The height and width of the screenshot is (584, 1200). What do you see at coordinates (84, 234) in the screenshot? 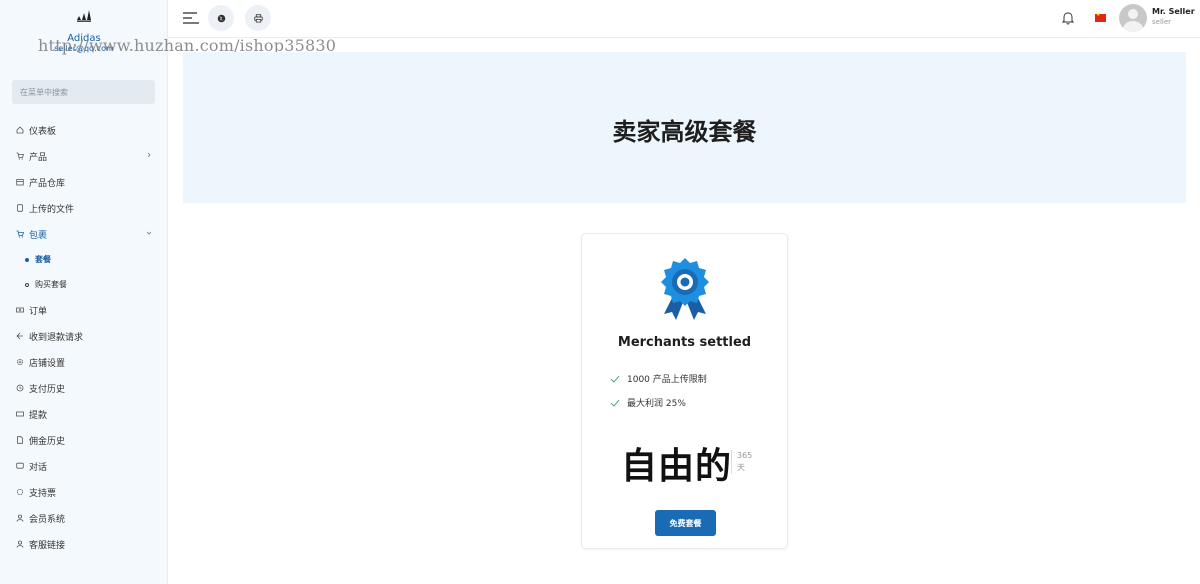
I see `sidebar-item-packages: 包裹` at bounding box center [84, 234].